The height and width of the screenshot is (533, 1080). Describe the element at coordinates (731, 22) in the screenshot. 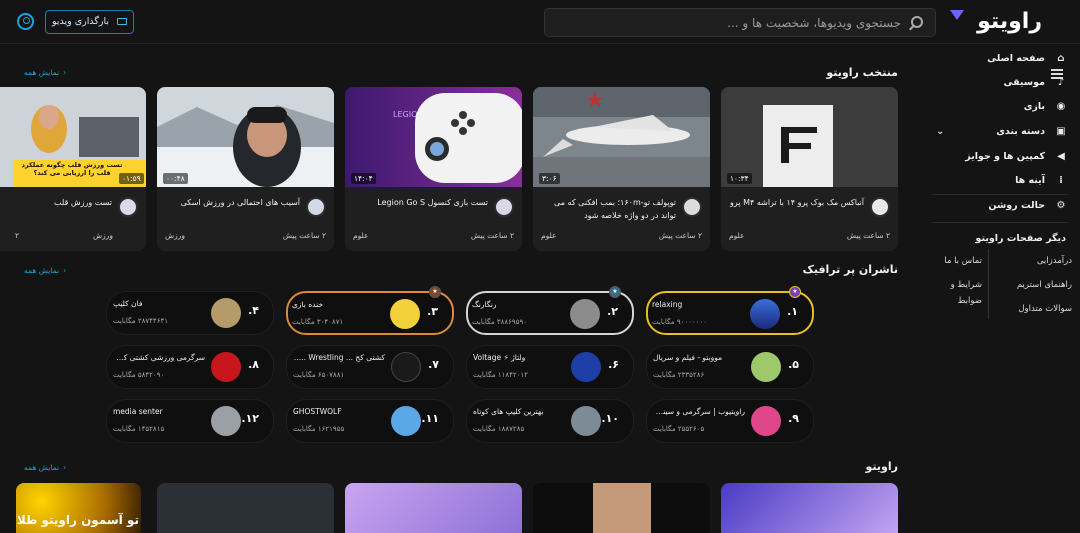

I see `search-input` at that location.